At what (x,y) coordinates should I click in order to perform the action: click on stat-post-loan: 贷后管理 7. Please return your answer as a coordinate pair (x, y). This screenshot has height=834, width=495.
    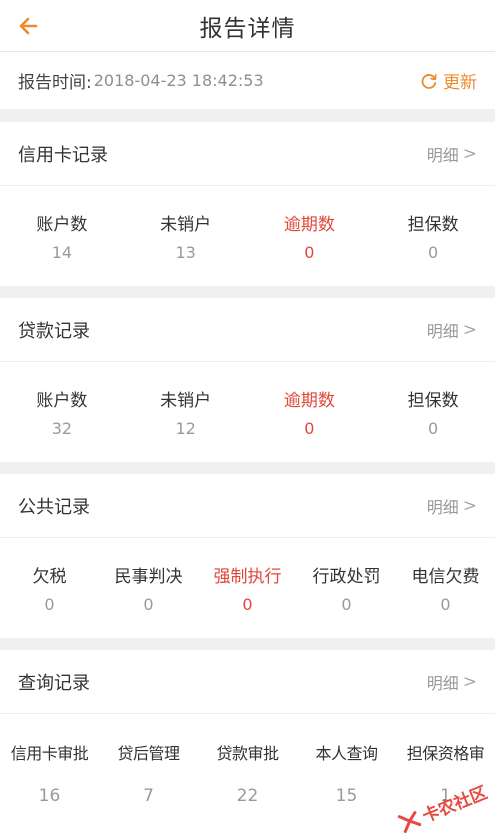
    Looking at the image, I should click on (148, 775).